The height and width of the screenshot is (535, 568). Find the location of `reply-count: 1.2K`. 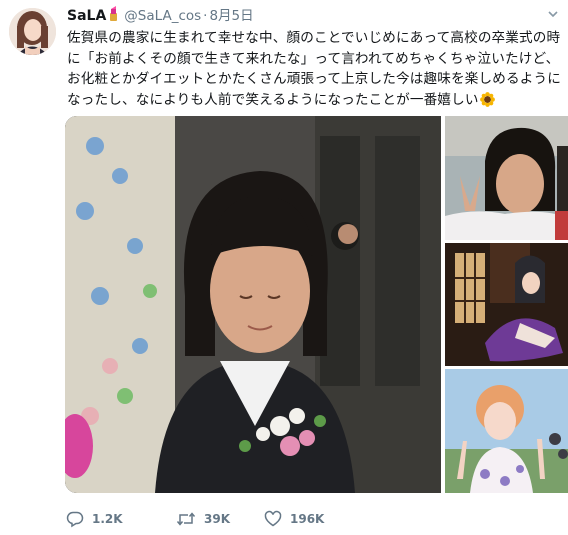

reply-count: 1.2K is located at coordinates (107, 519).